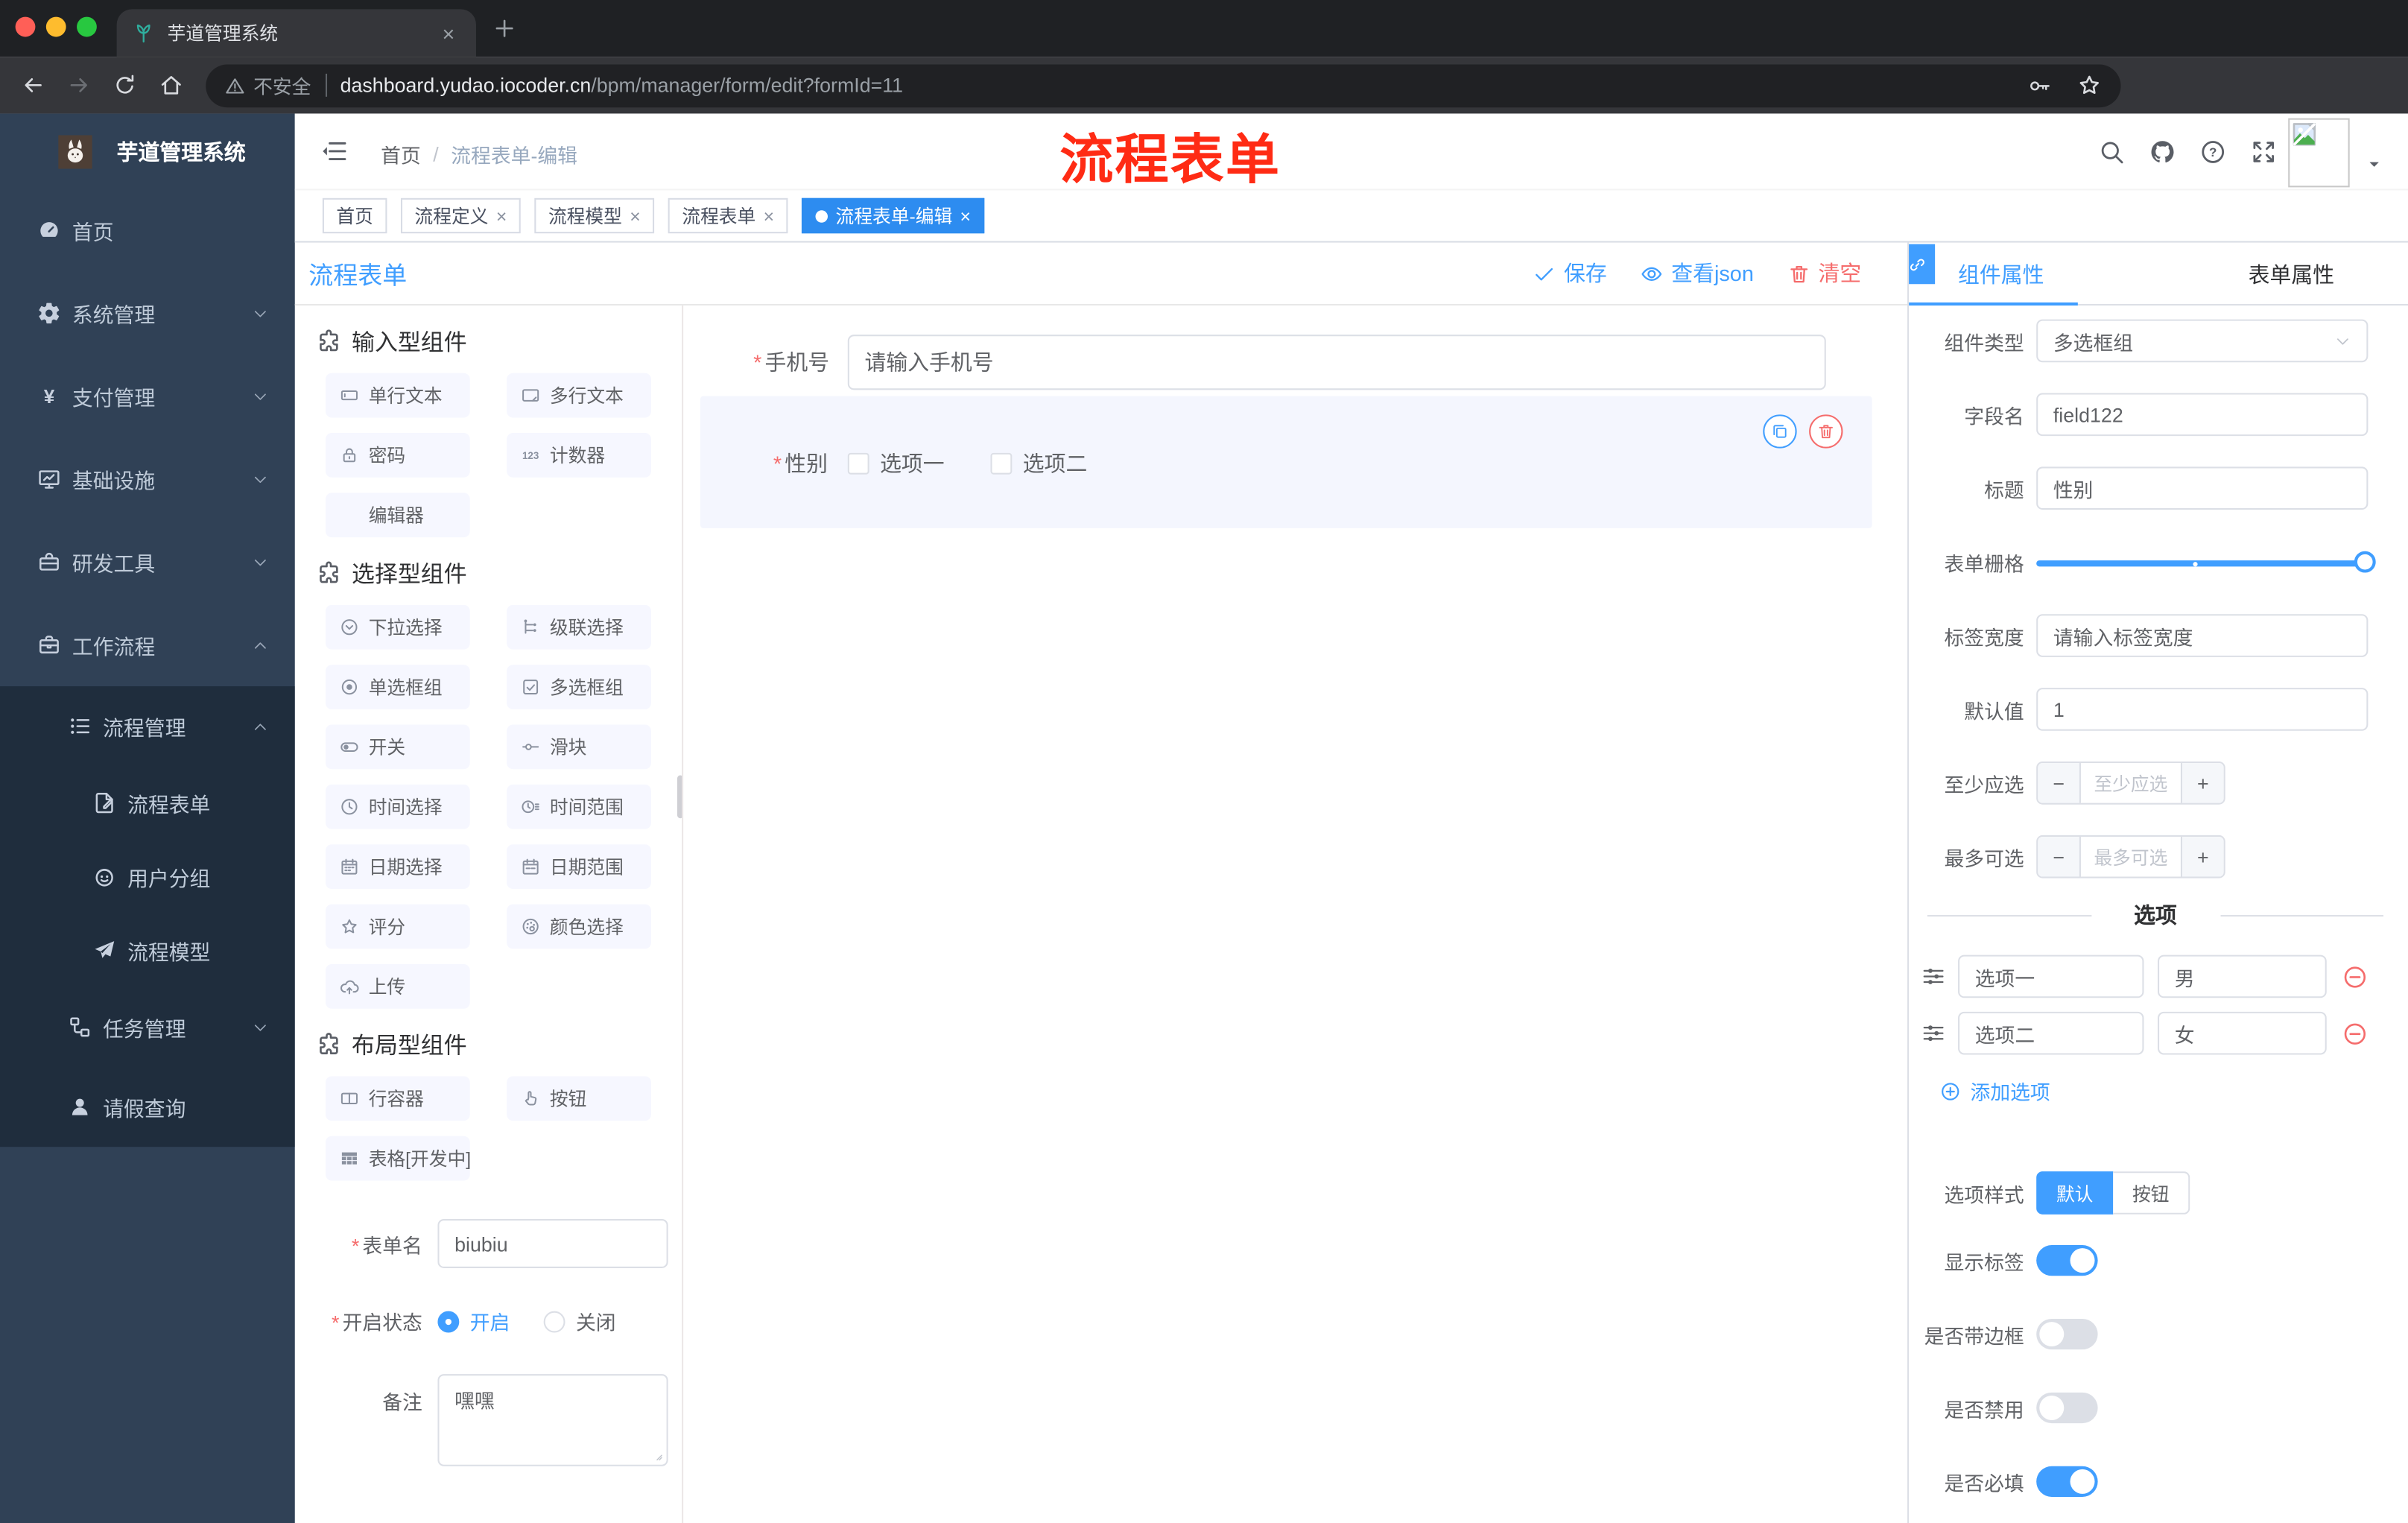 The image size is (2408, 1523). What do you see at coordinates (401, 155) in the screenshot?
I see `breadcrumb-home: 首页` at bounding box center [401, 155].